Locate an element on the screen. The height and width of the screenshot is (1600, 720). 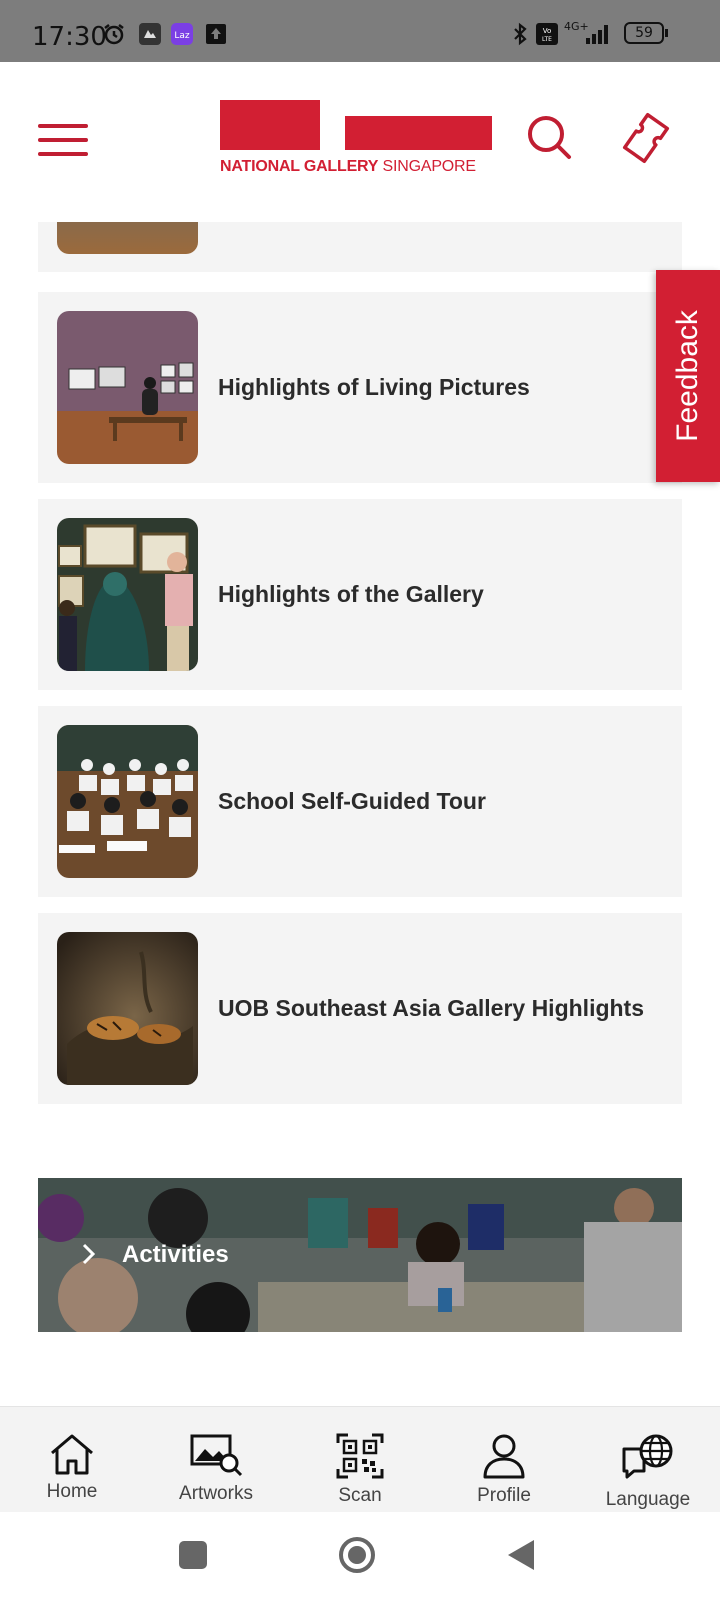
signal-icon is located at coordinates (597, 34).